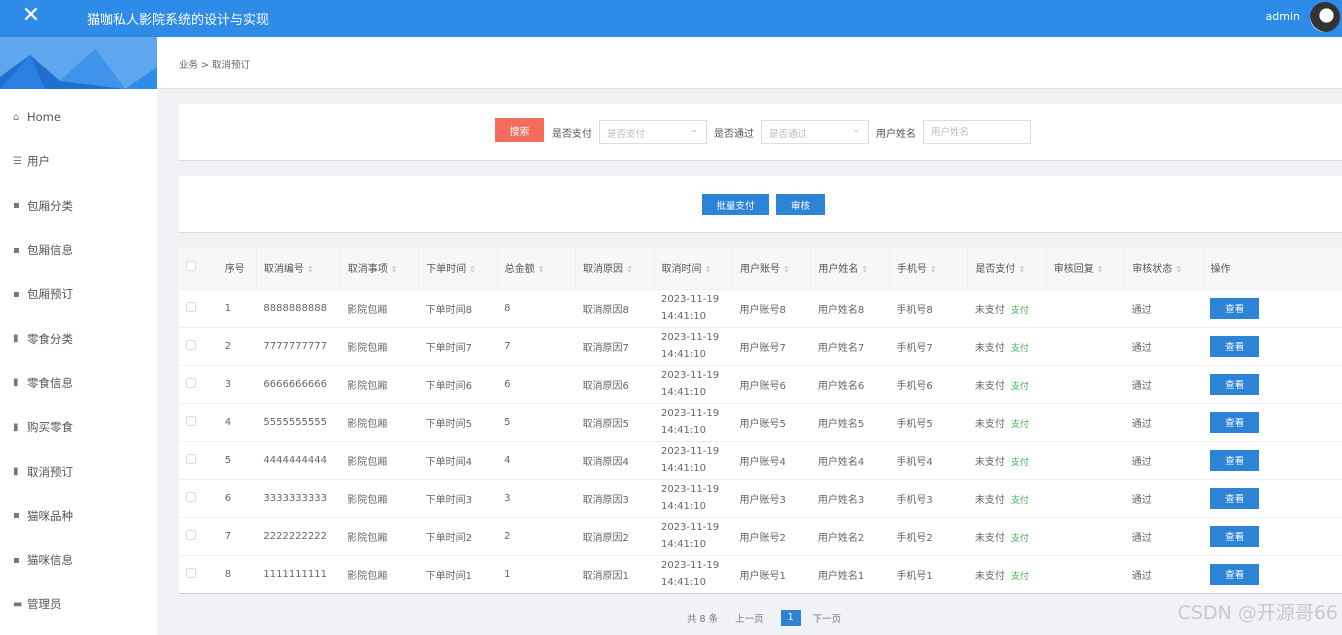 This screenshot has width=1342, height=635. Describe the element at coordinates (850, 268) in the screenshot. I see `column-header: 用户姓名 ⇕` at that location.